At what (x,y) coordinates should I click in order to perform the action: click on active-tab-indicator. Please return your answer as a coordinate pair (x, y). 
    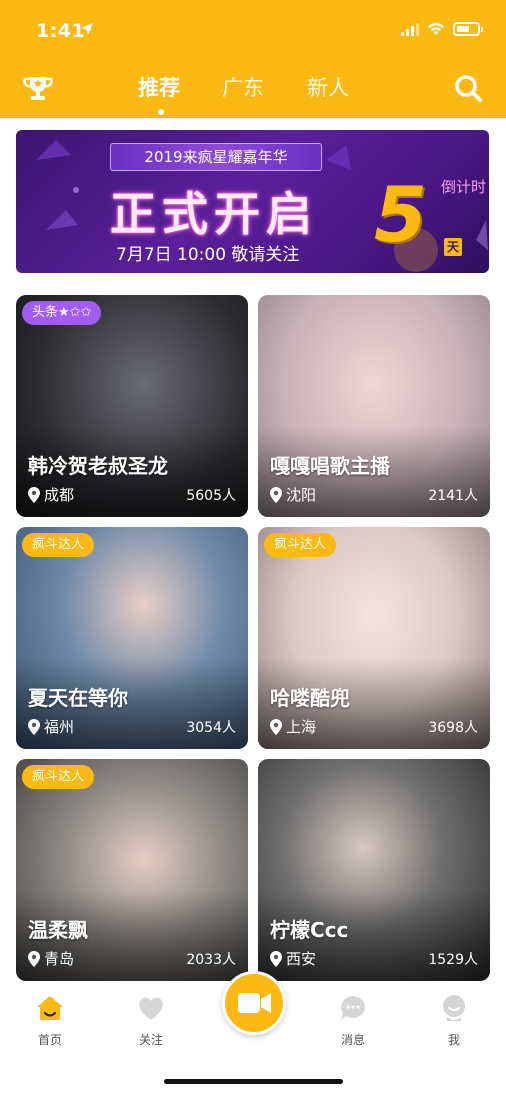
    Looking at the image, I should click on (161, 112).